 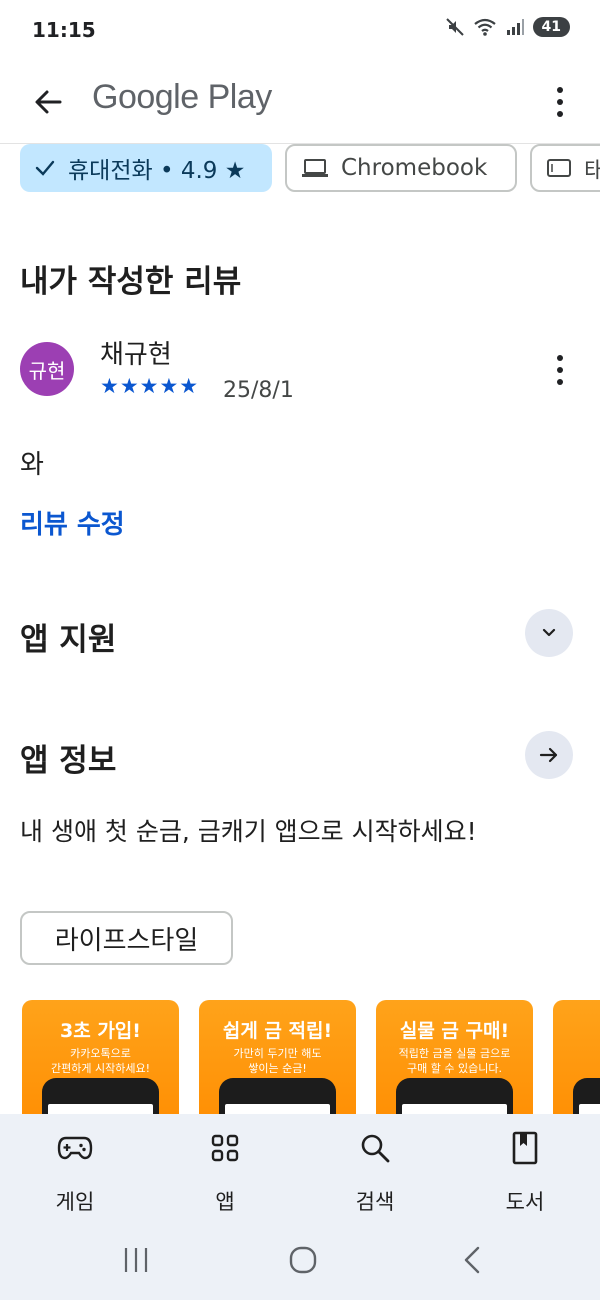 What do you see at coordinates (248, 831) in the screenshot?
I see `app-description: 내 생애 첫 순금, 금캐기 앱으로 시작하세요!` at bounding box center [248, 831].